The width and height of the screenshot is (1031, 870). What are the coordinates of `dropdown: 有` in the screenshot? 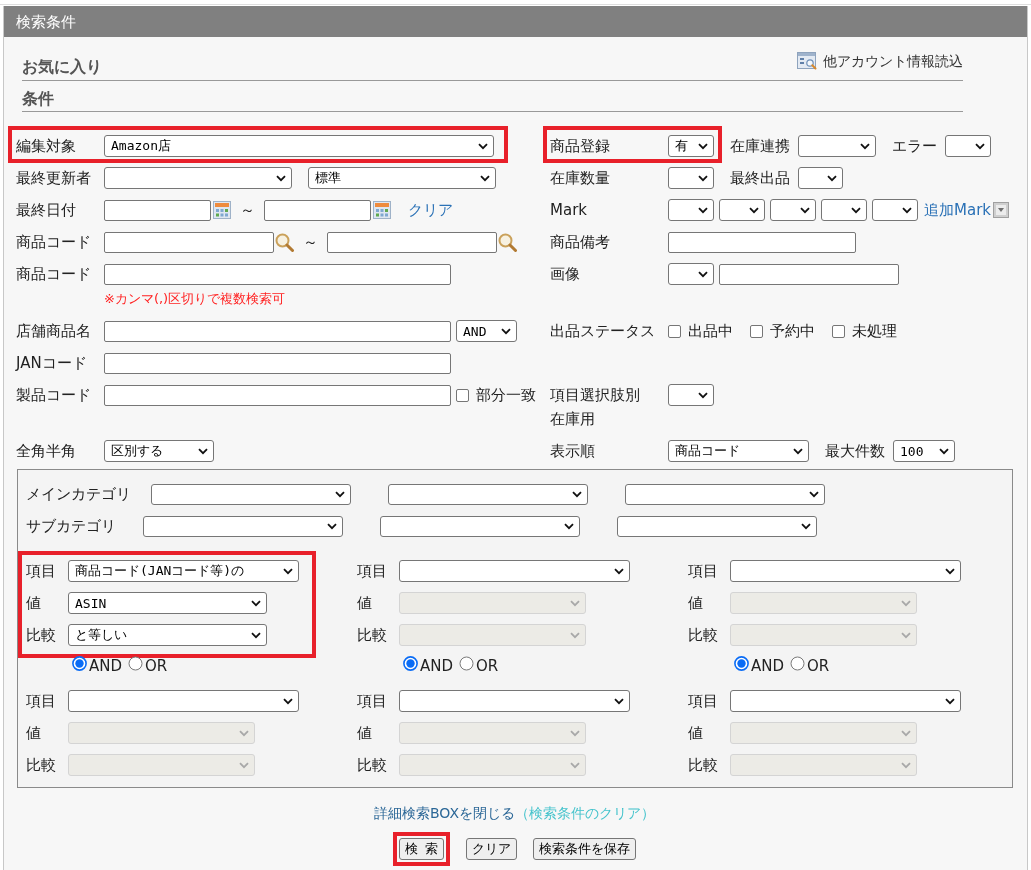 It's located at (691, 146).